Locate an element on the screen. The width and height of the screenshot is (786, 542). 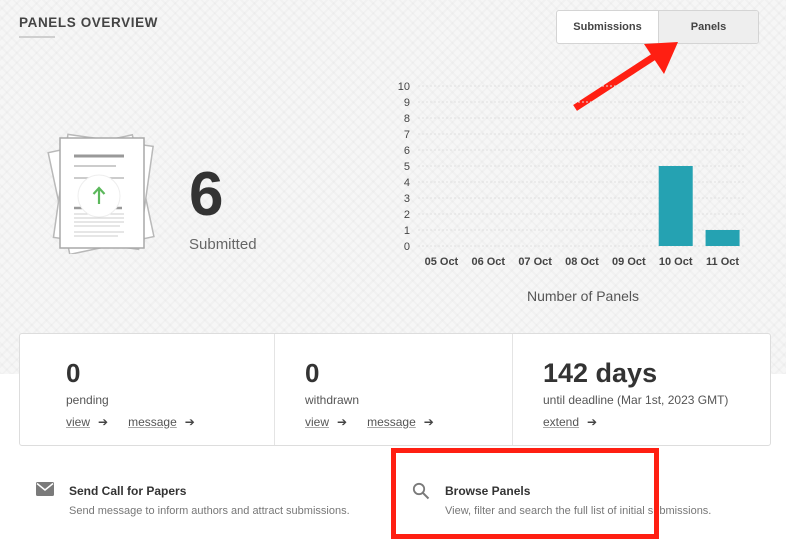
withdrawn-view-link: view is located at coordinates (317, 422).